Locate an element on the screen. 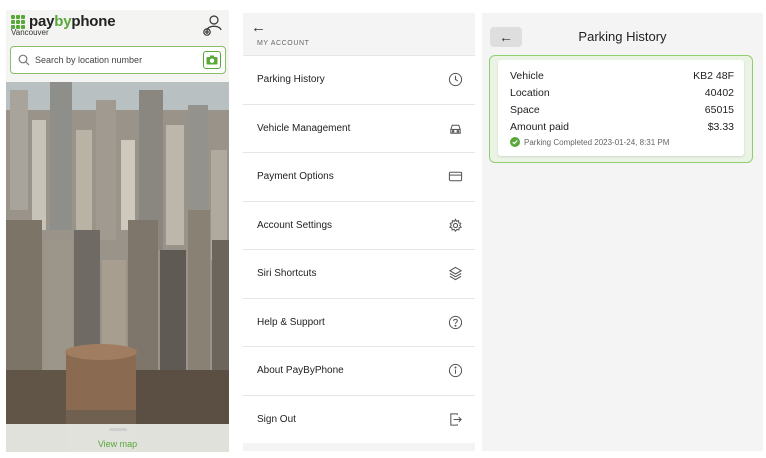 This screenshot has width=766, height=458. back-arrow-icon: ← is located at coordinates (258, 27).